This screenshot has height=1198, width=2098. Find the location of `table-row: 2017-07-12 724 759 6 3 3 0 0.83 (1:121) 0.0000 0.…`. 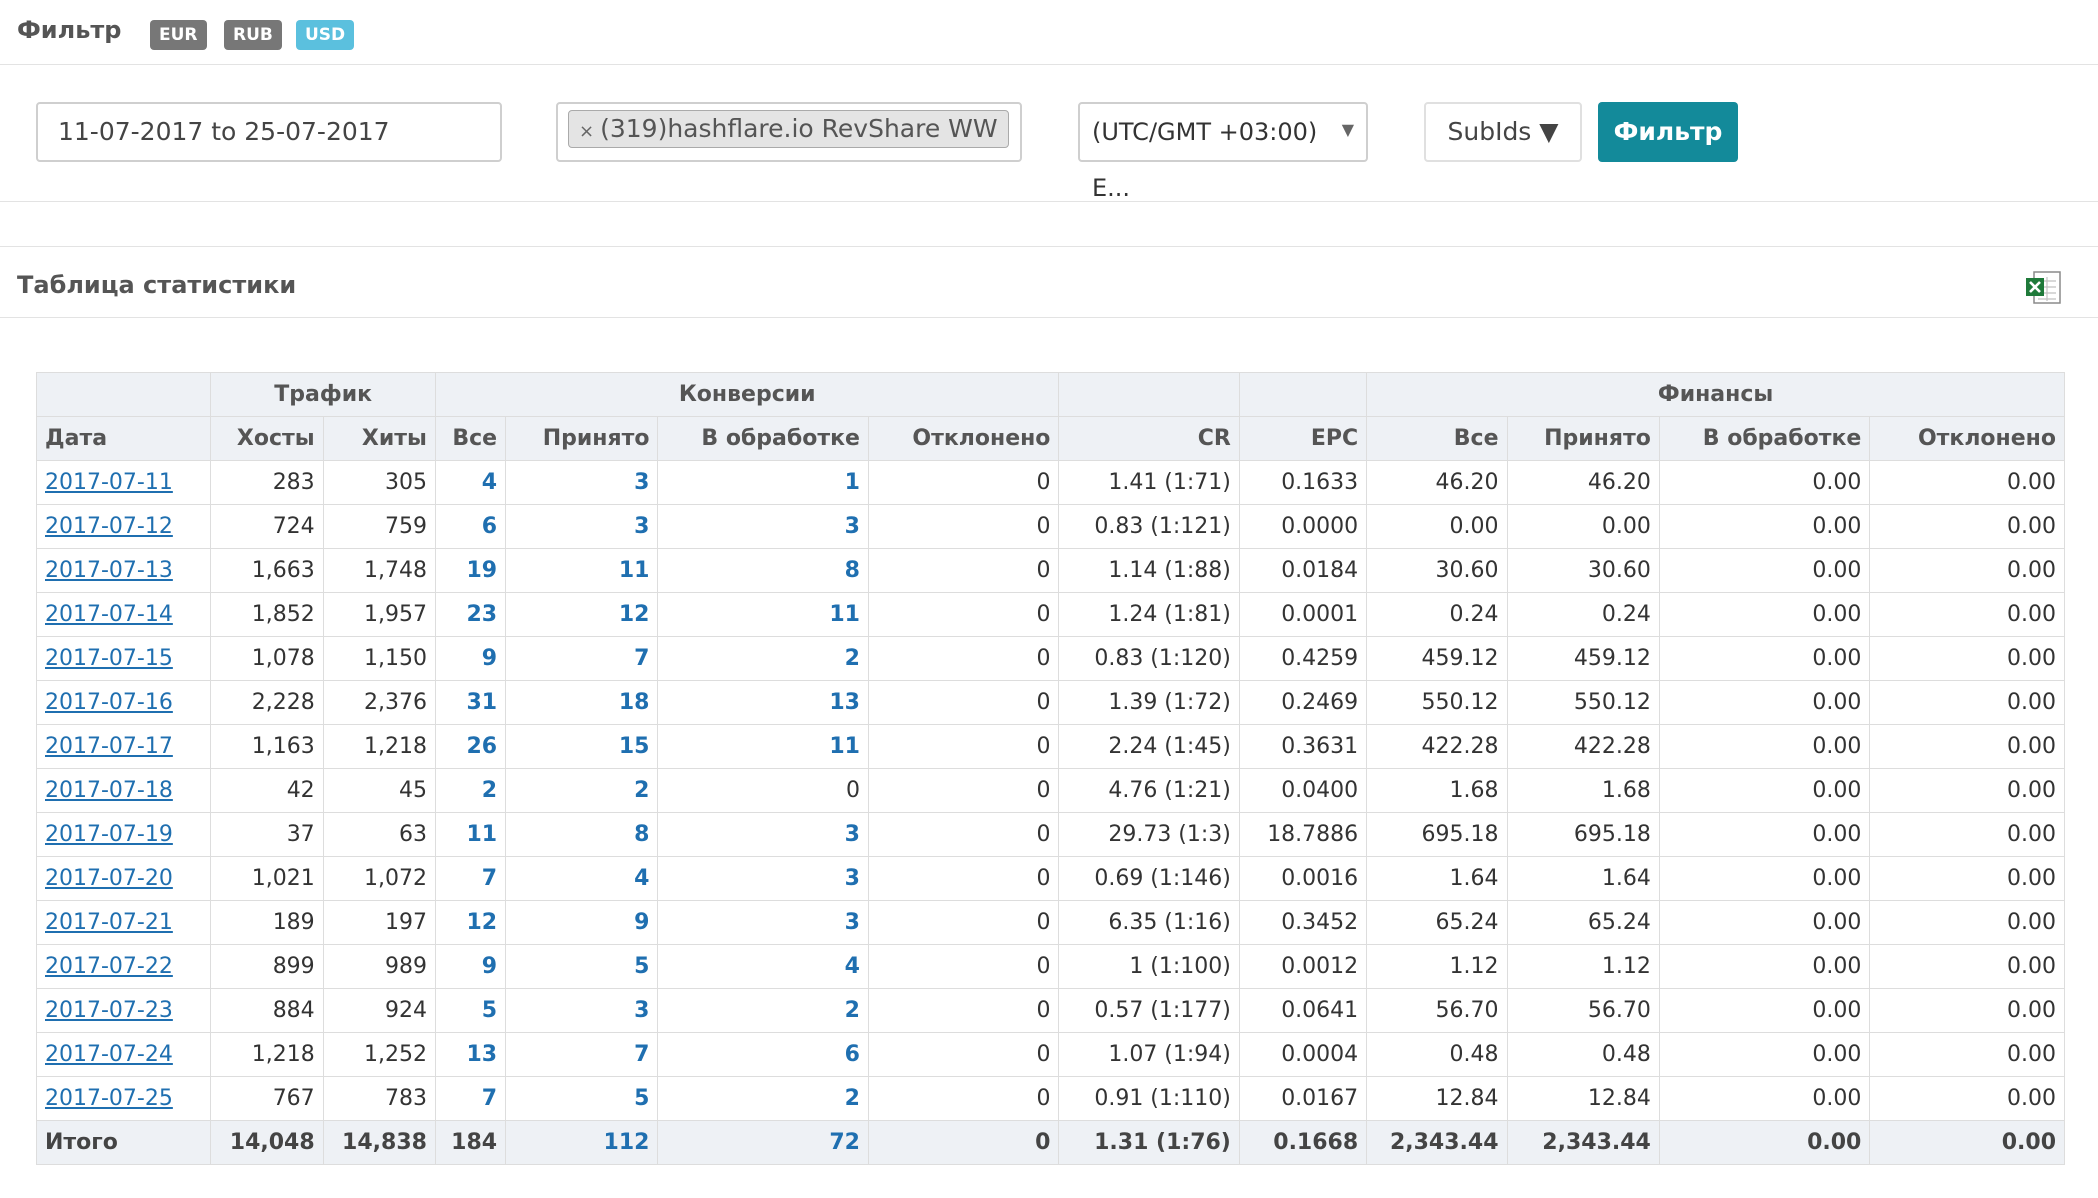

table-row: 2017-07-12 724 759 6 3 3 0 0.83 (1:121) 0.0000 0.… is located at coordinates (1050, 526).